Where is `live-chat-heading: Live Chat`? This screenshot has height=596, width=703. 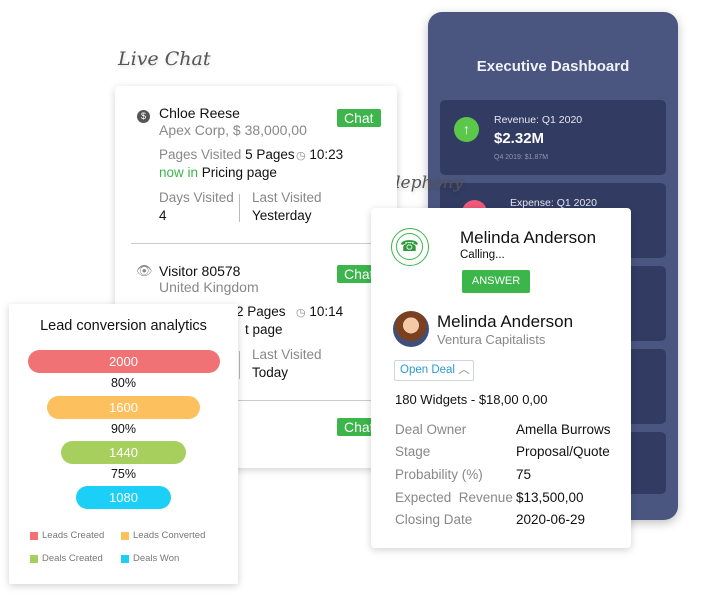
live-chat-heading: Live Chat is located at coordinates (164, 59).